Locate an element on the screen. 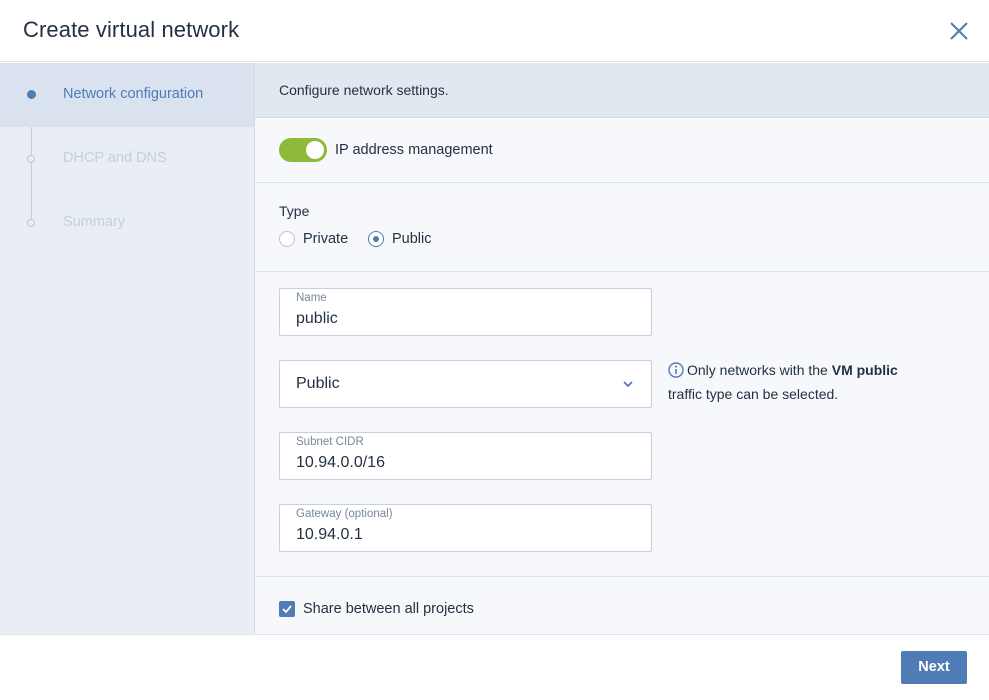  close-icon is located at coordinates (959, 31).